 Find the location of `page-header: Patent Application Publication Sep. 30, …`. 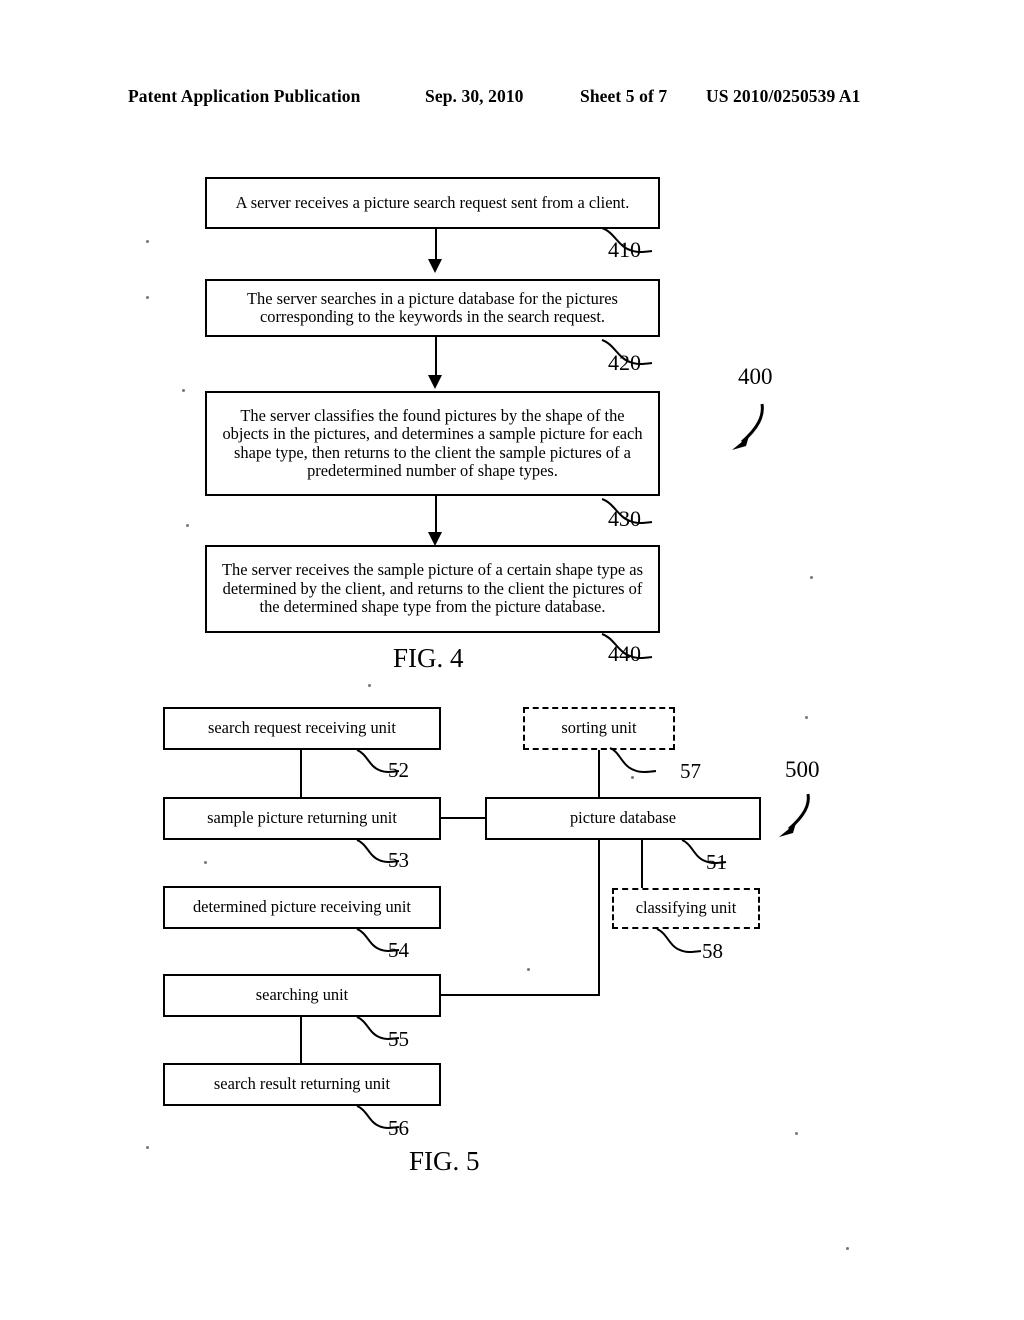

page-header: Patent Application Publication Sep. 30, … is located at coordinates (512, 99).